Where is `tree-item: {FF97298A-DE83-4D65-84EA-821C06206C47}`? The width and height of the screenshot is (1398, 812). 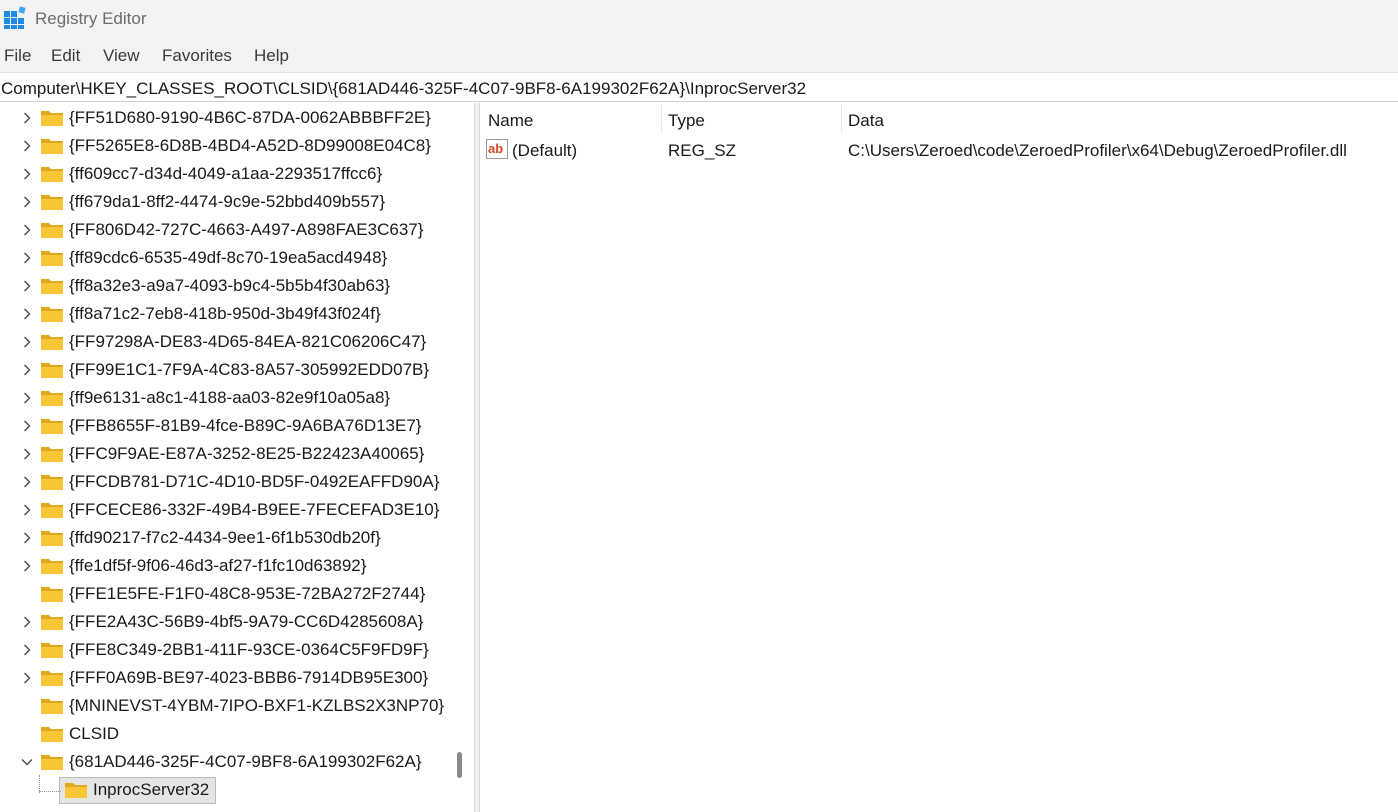 tree-item: {FF97298A-DE83-4D65-84EA-821C06206C47} is located at coordinates (223, 342).